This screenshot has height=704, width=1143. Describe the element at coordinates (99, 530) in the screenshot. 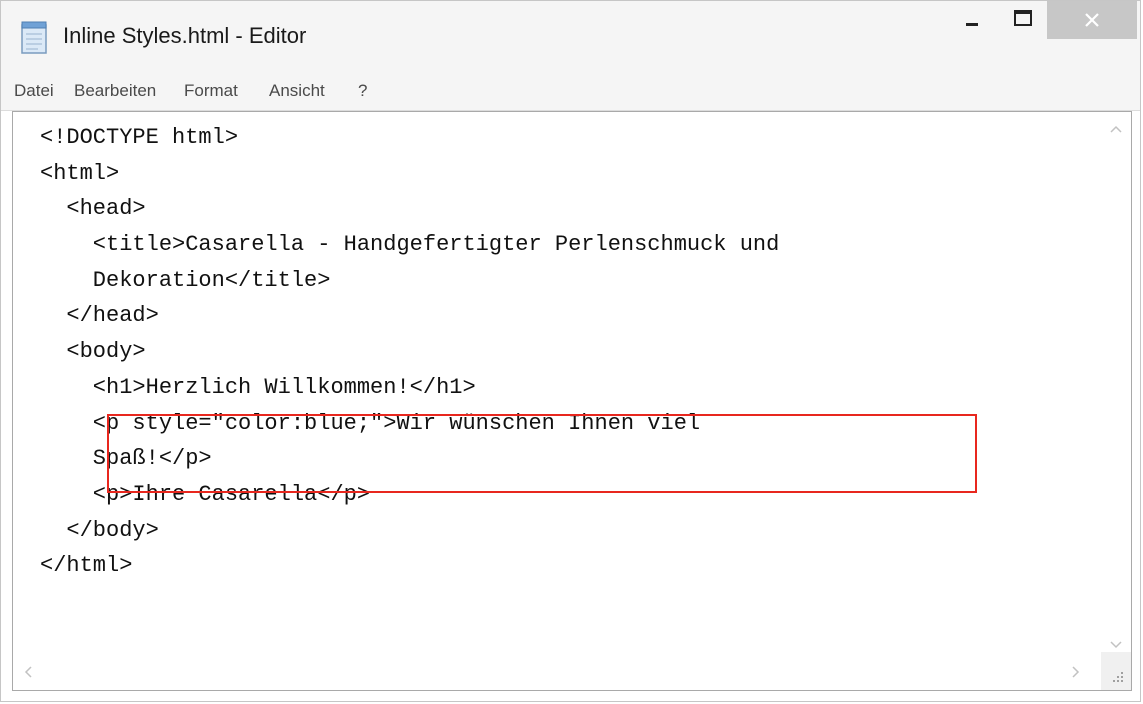

I see `code-line: </body>` at that location.